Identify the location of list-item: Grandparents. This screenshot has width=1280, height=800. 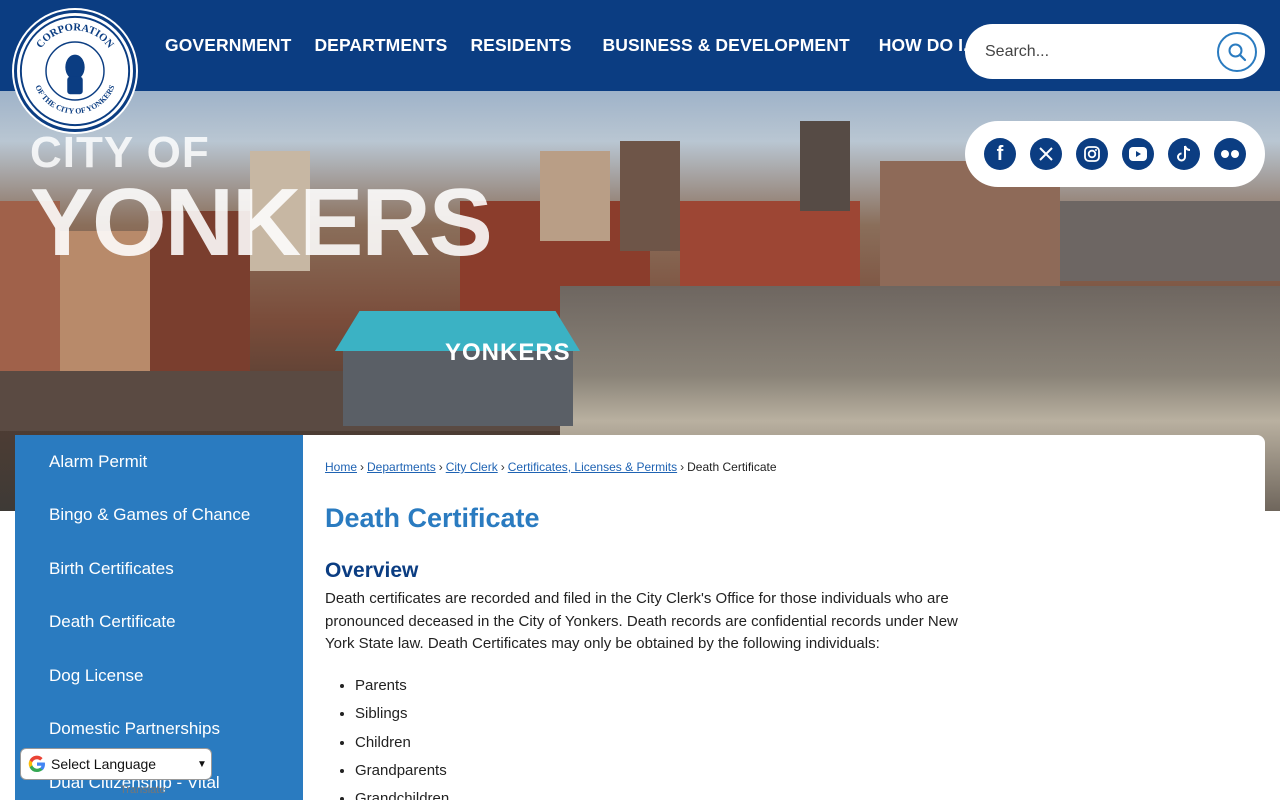
(402, 774).